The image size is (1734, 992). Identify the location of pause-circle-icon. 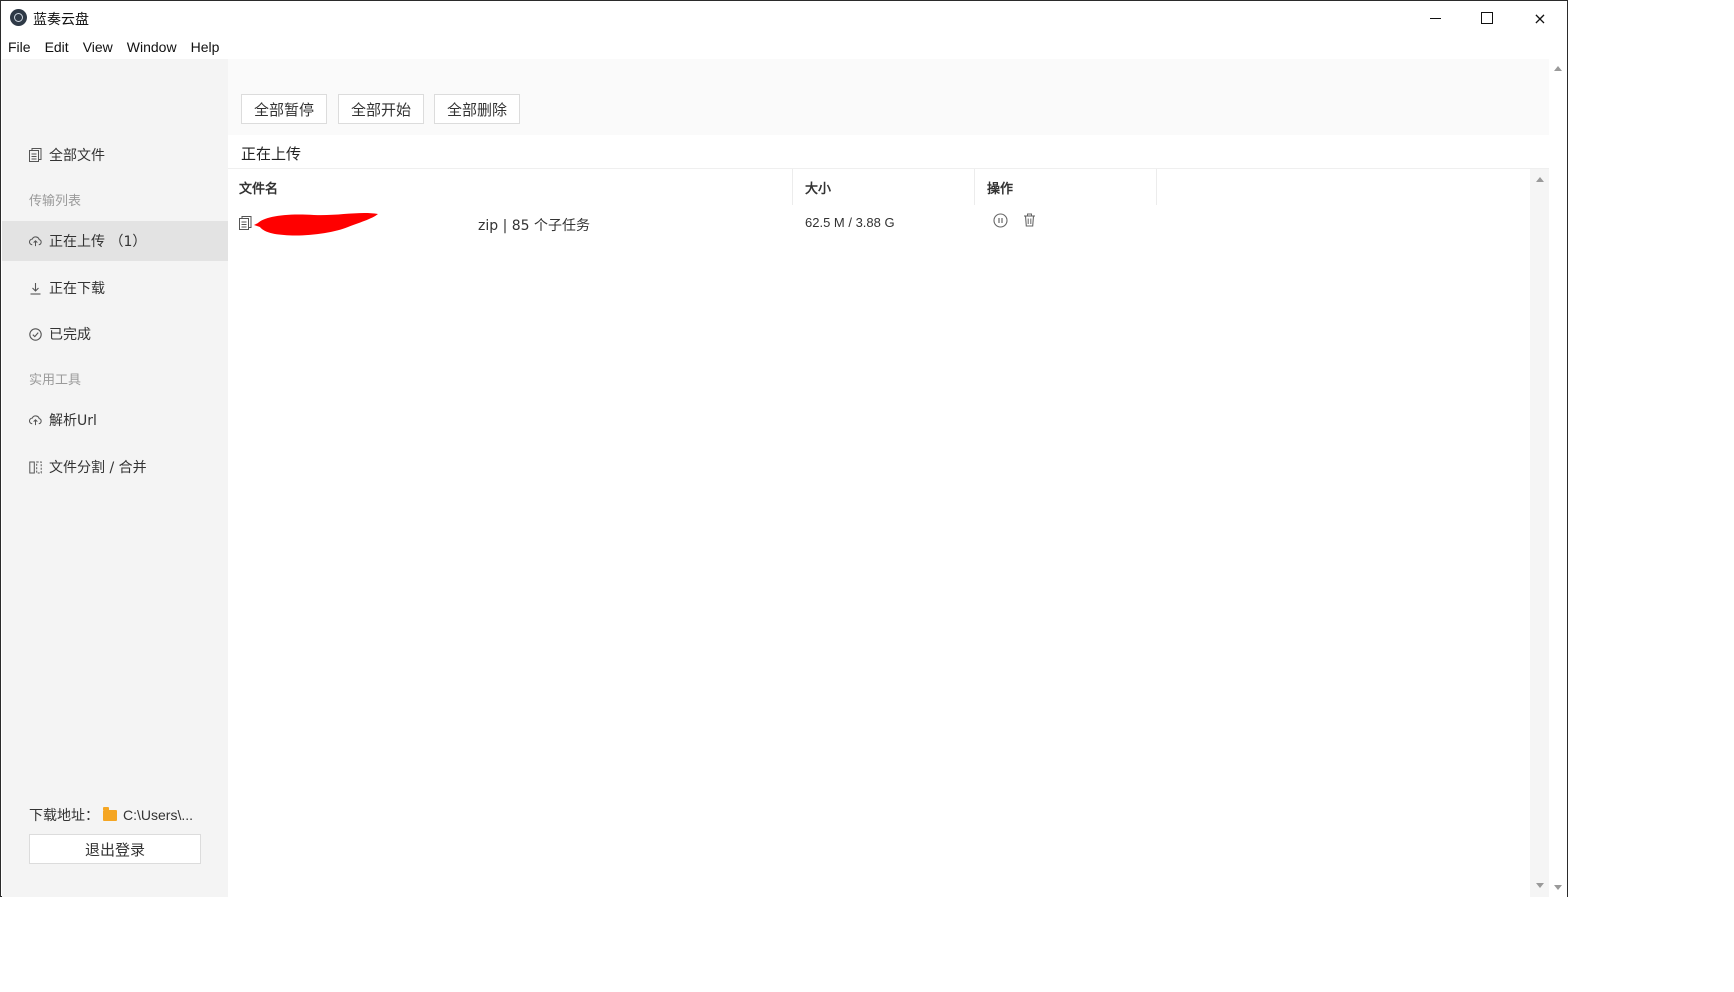
(1000, 220).